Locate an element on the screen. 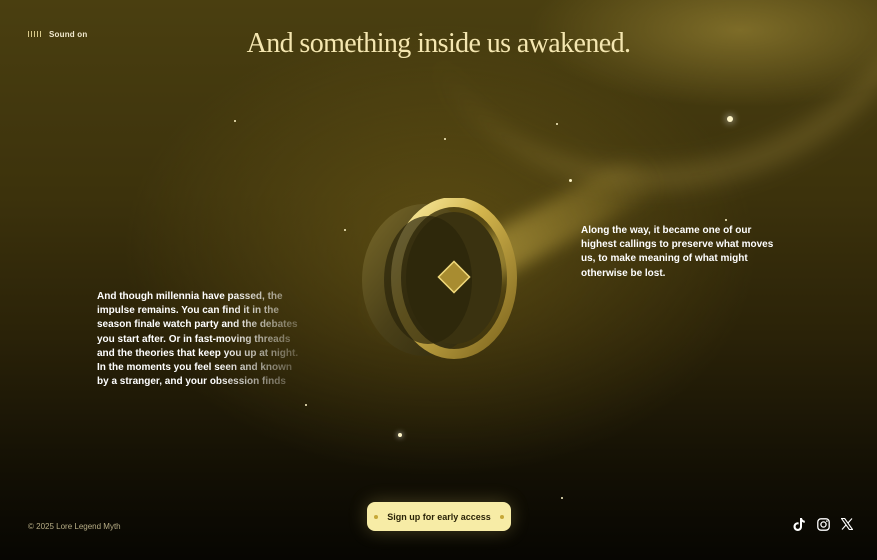  early-access-label: Sign up for early access is located at coordinates (439, 516).